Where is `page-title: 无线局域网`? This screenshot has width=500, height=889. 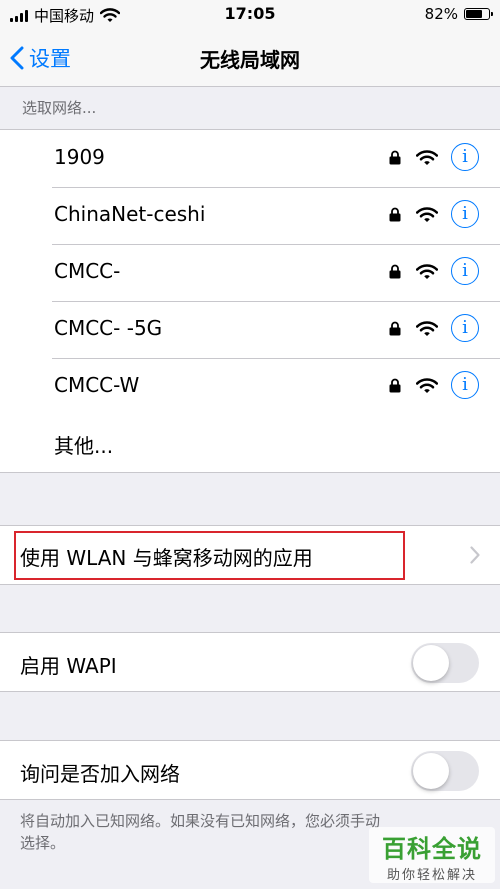
page-title: 无线局域网 is located at coordinates (250, 60).